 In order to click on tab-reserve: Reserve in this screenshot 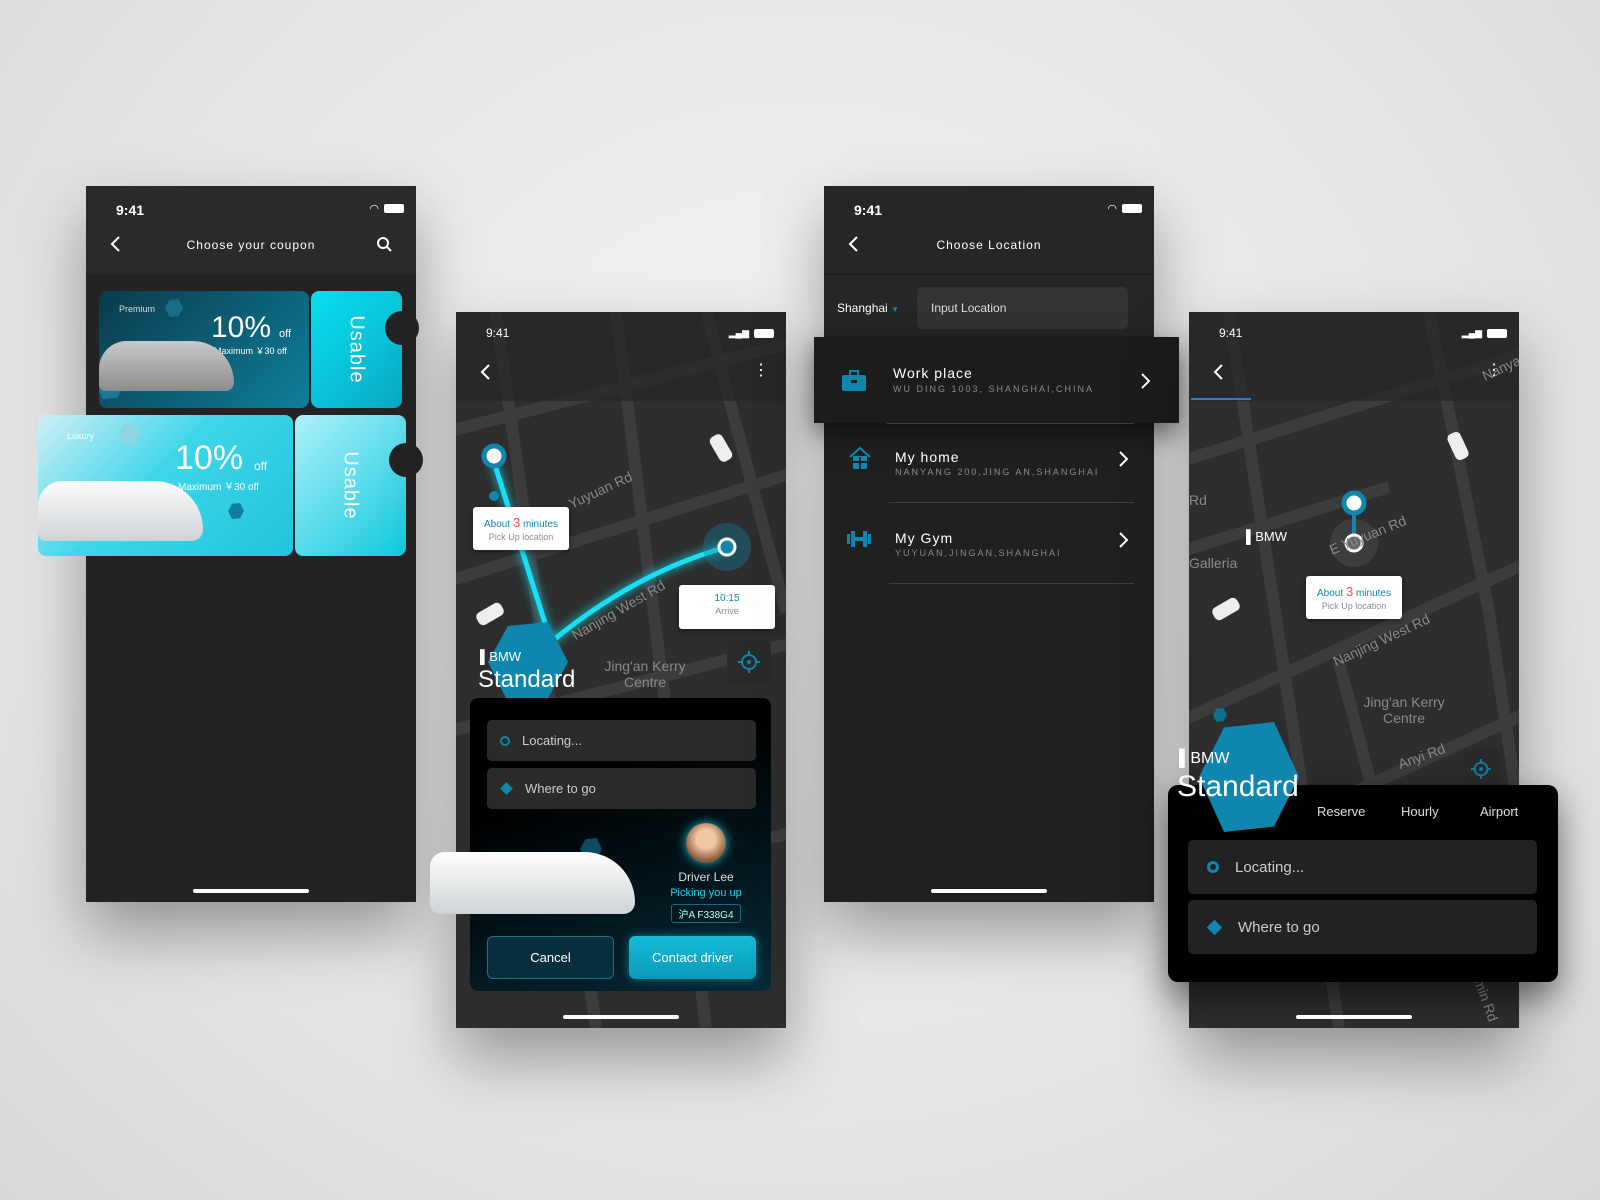, I will do `click(1341, 811)`.